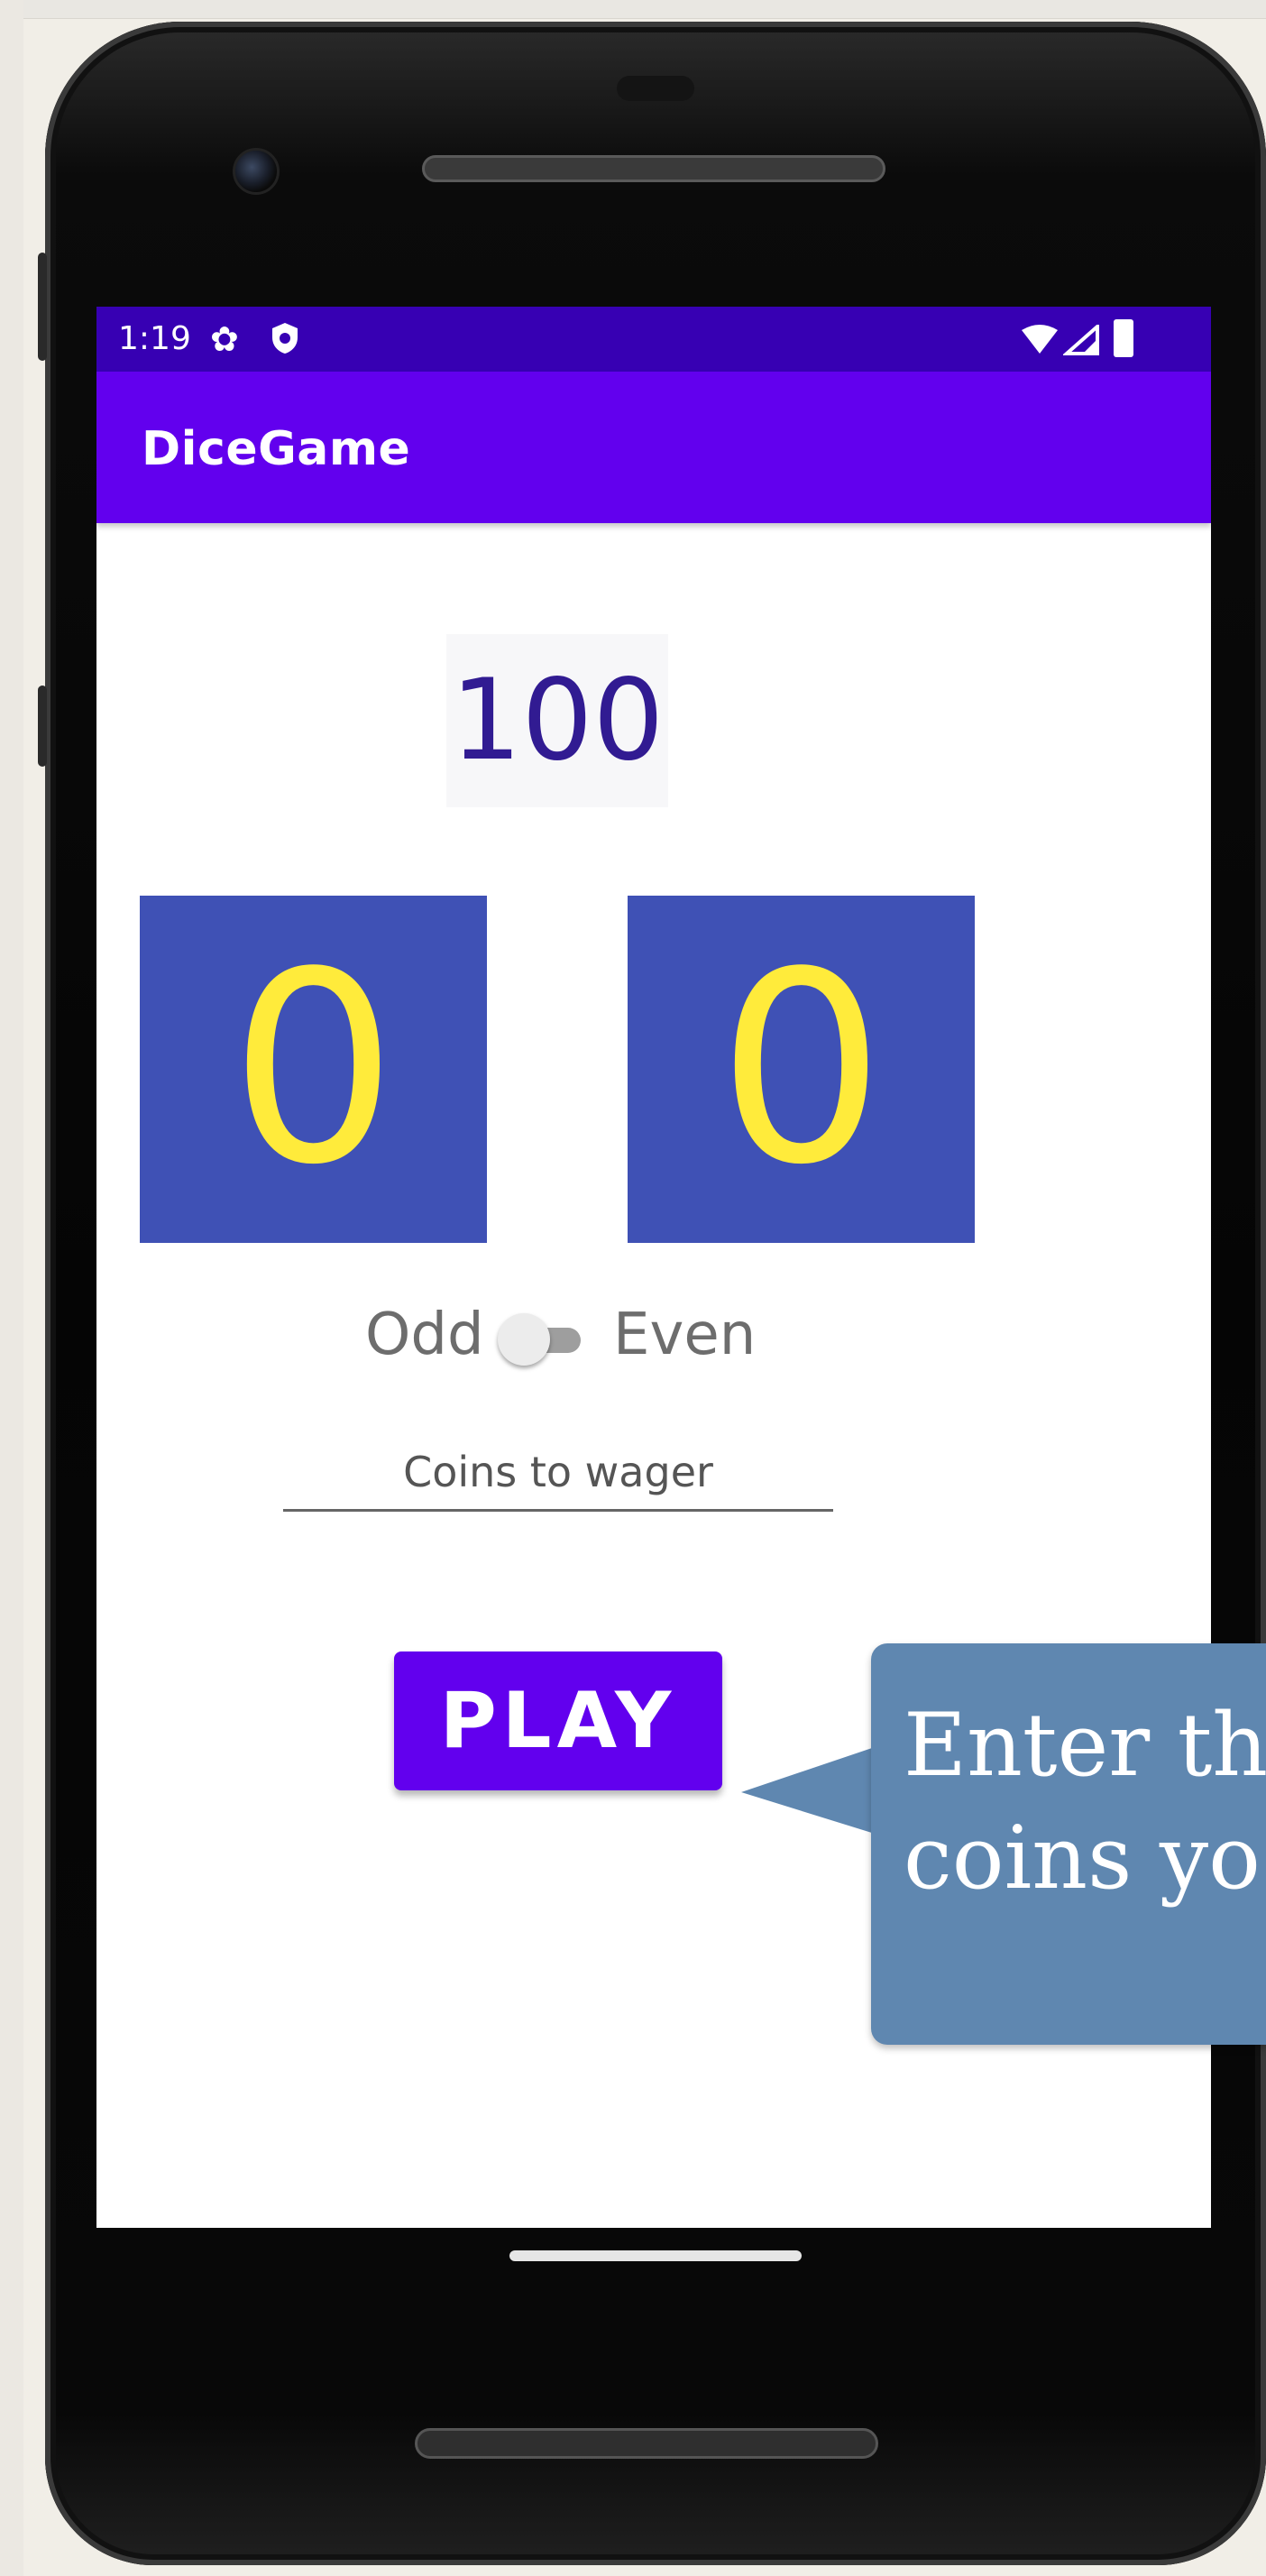  Describe the element at coordinates (1040, 339) in the screenshot. I see `wifi-icon` at that location.